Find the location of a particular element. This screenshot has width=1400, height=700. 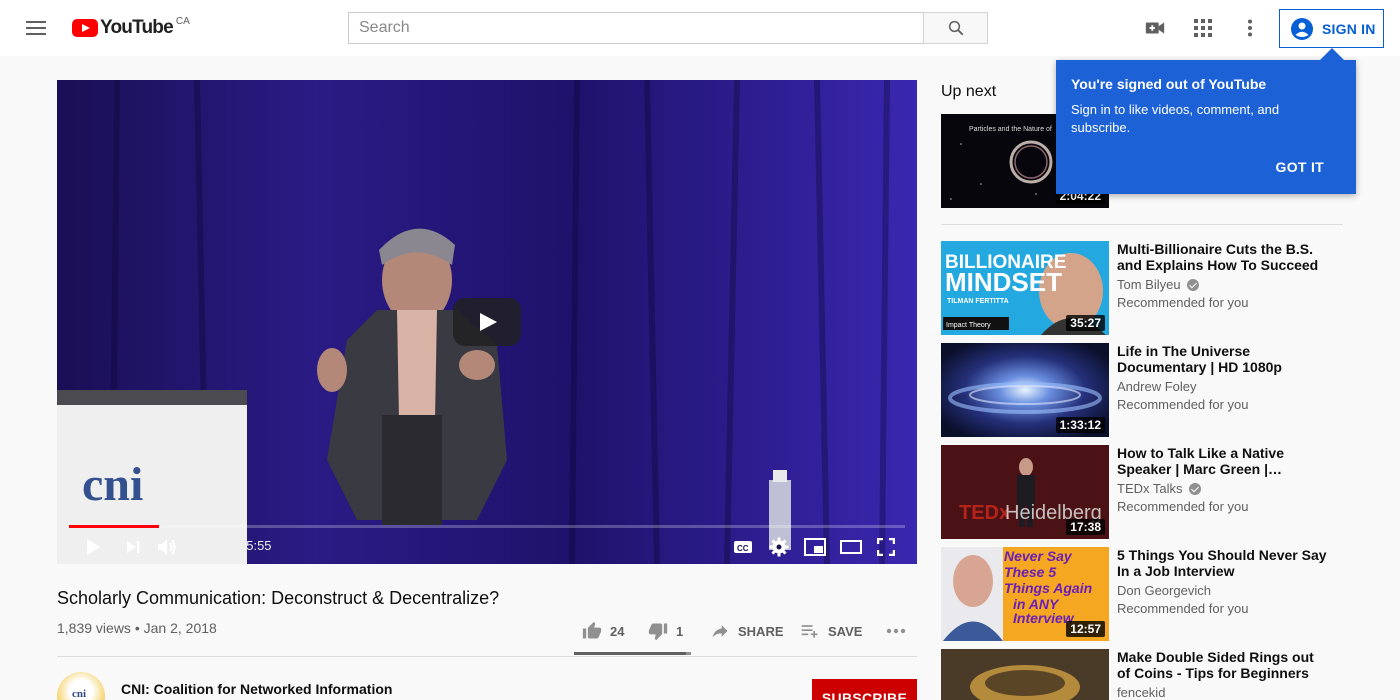

time-current: 8:19 is located at coordinates (205, 545).